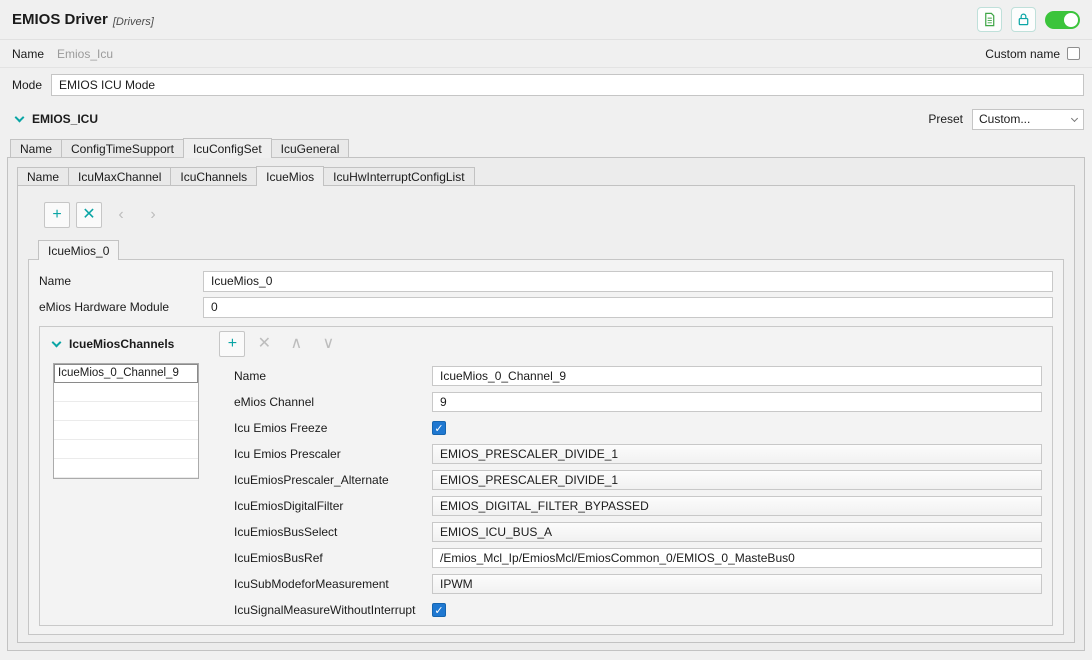 Image resolution: width=1092 pixels, height=660 pixels. What do you see at coordinates (274, 402) in the screenshot?
I see `field-label: eMios Channel` at bounding box center [274, 402].